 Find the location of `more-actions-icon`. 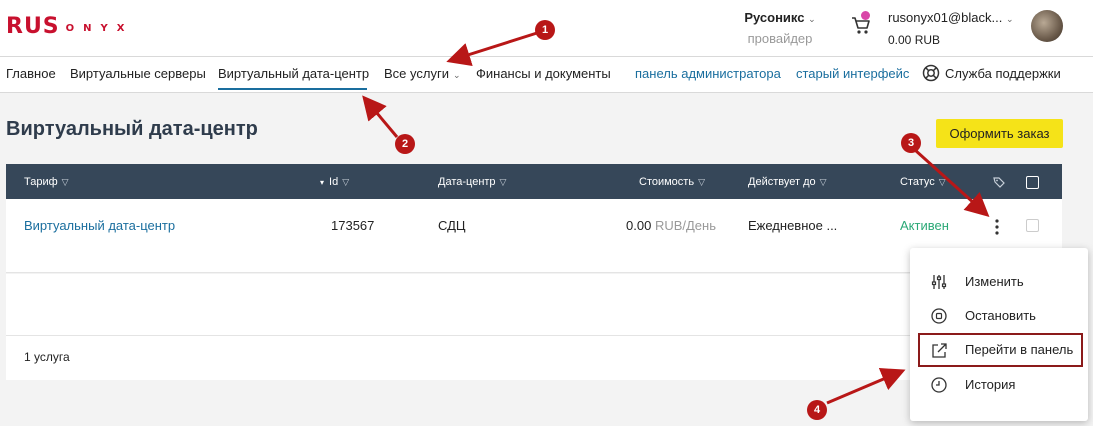

more-actions-icon is located at coordinates (997, 227).